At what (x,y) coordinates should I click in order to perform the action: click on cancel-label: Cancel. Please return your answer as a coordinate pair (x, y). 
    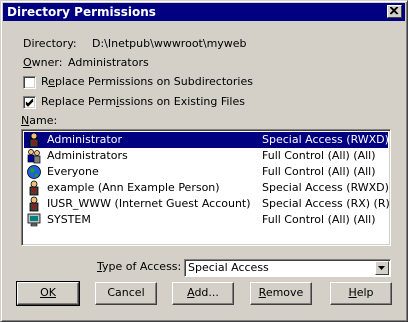
    Looking at the image, I should click on (126, 292).